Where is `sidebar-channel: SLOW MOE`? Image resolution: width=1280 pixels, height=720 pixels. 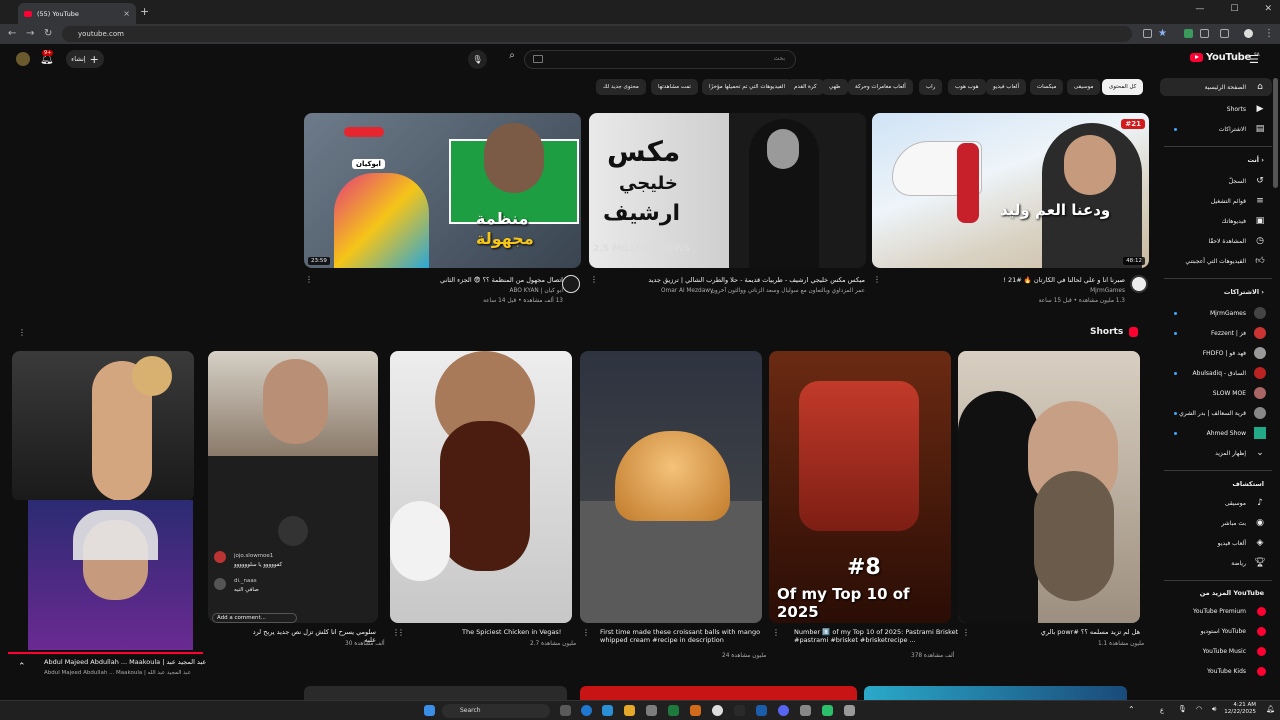
sidebar-channel: SLOW MOE is located at coordinates (1216, 393).